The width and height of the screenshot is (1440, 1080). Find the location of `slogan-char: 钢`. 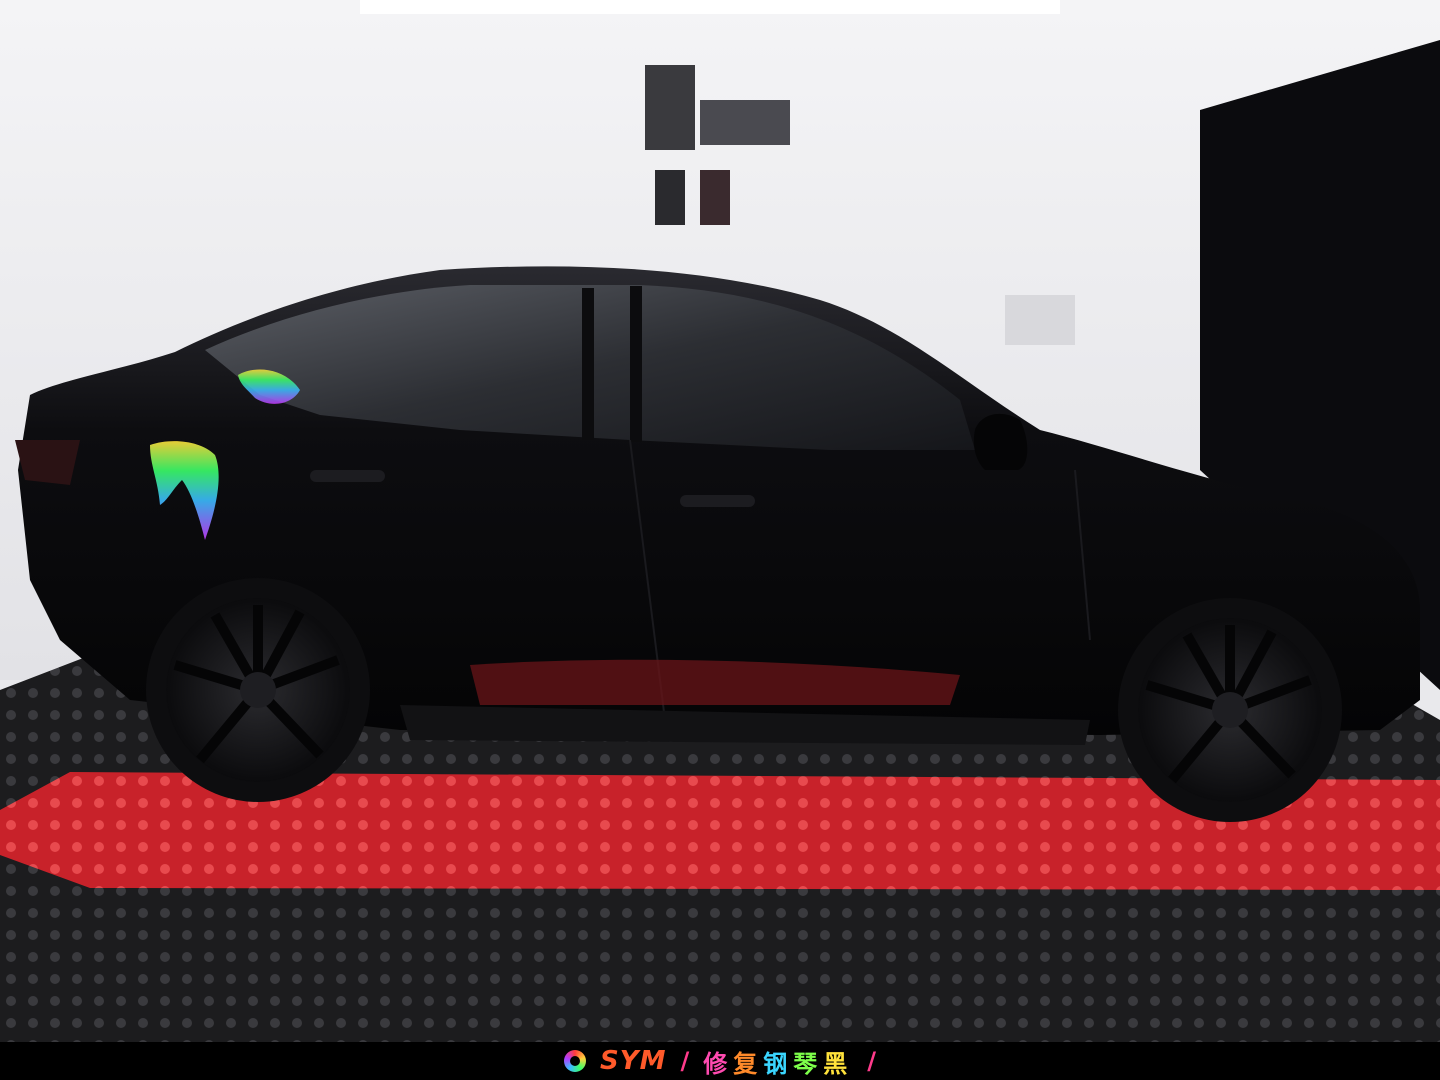

slogan-char: 钢 is located at coordinates (778, 1063).